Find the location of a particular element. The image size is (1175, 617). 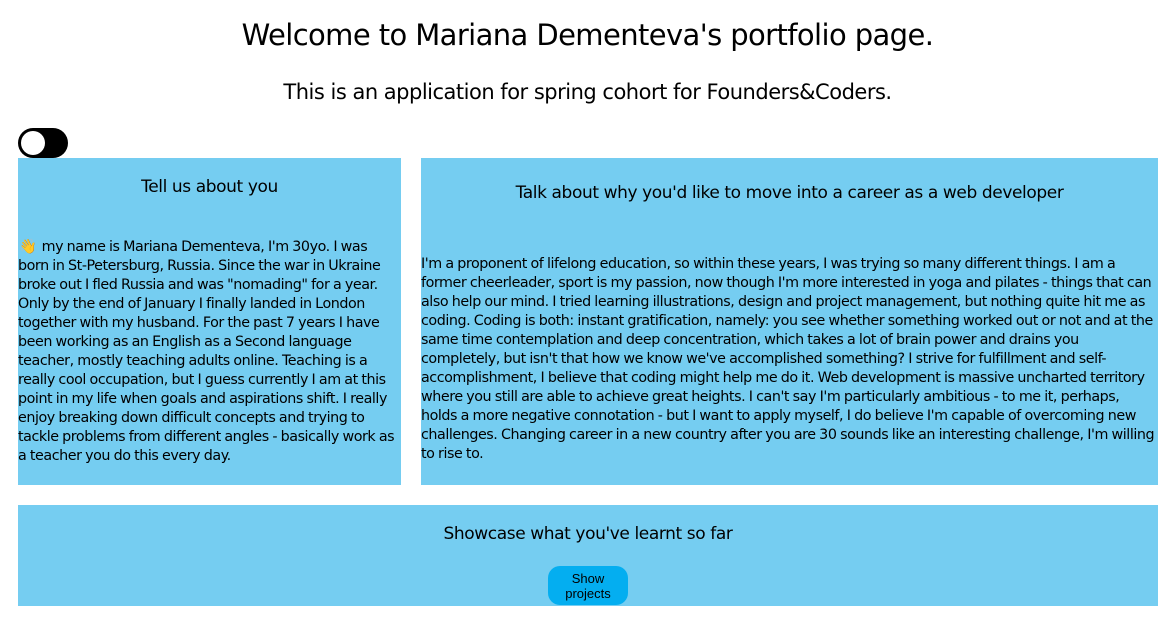

waving-hand-icon: 👋 is located at coordinates (28, 247).